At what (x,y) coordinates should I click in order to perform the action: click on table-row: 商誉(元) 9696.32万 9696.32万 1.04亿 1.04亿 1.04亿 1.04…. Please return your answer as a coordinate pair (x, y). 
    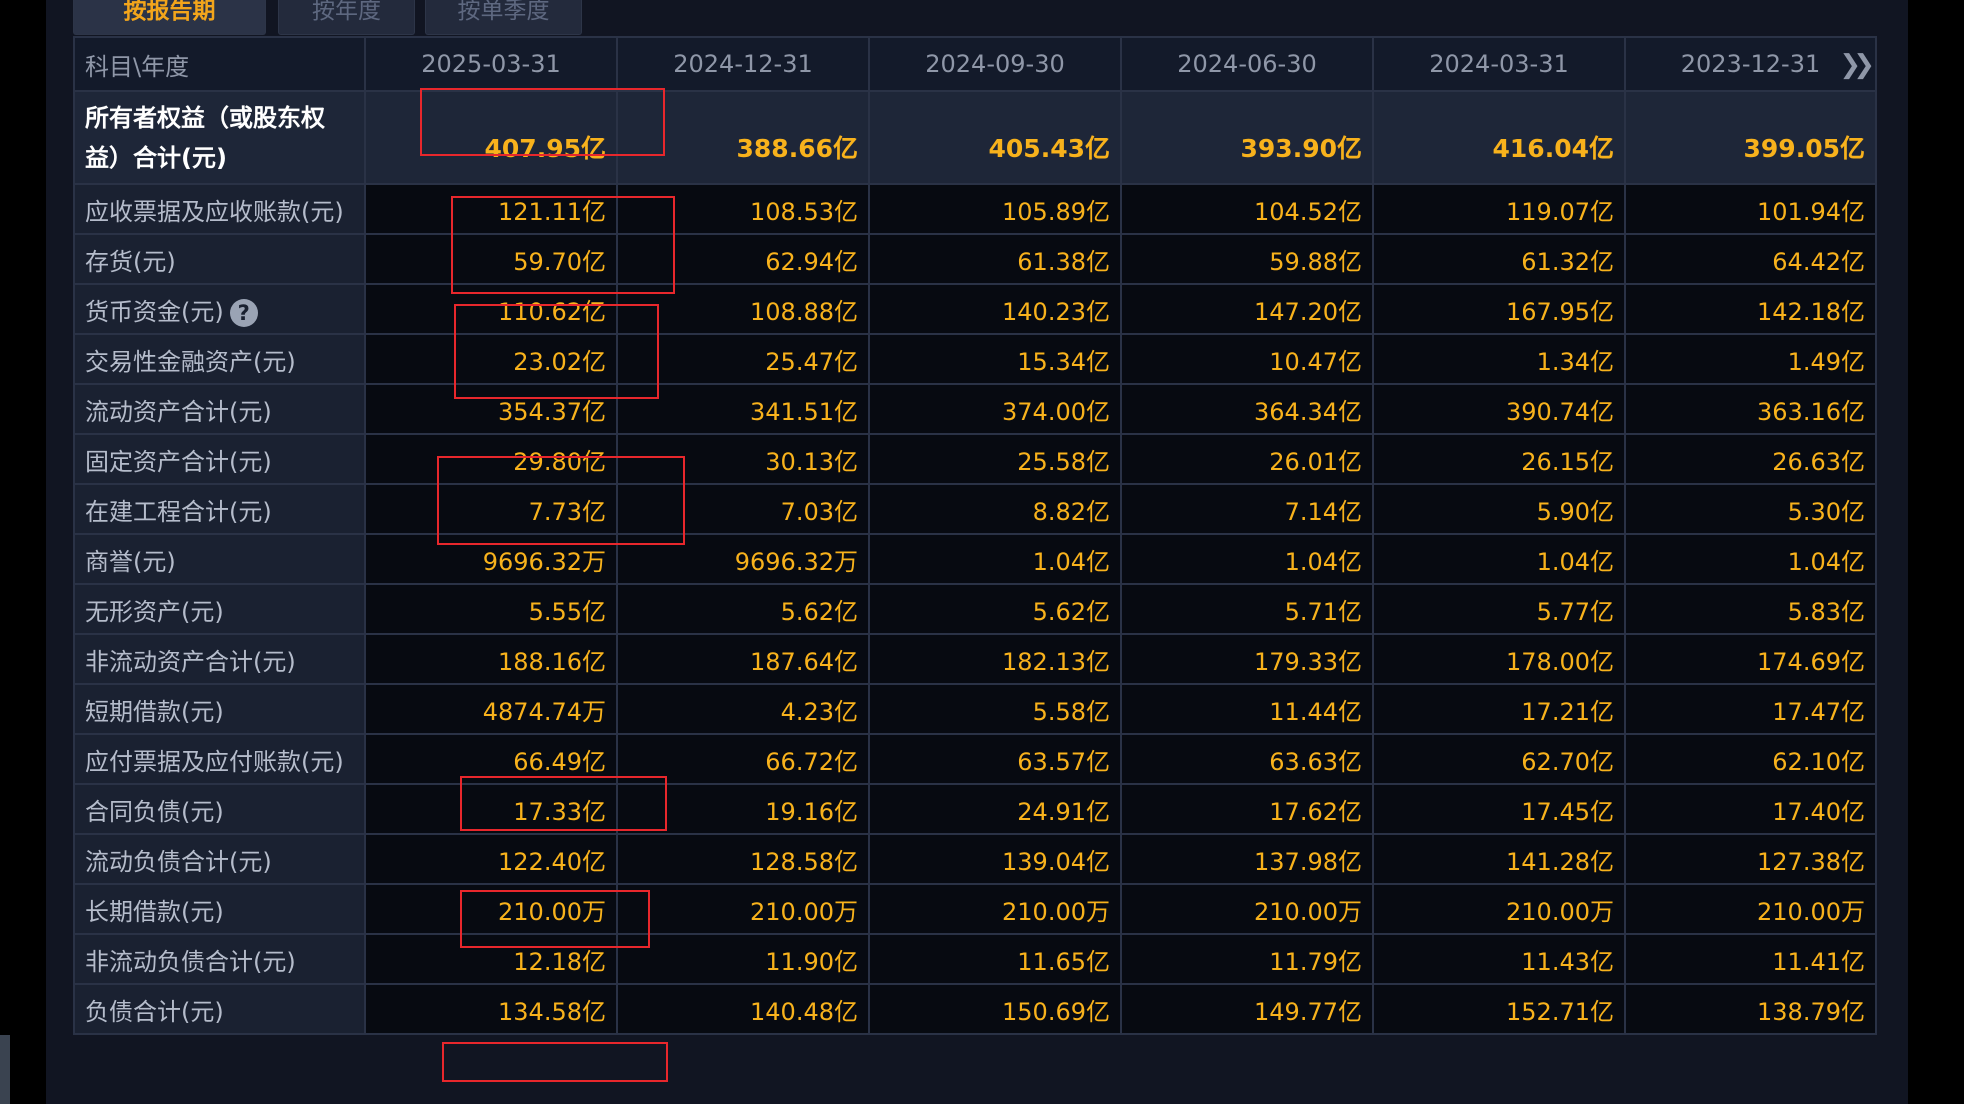
    Looking at the image, I should click on (975, 559).